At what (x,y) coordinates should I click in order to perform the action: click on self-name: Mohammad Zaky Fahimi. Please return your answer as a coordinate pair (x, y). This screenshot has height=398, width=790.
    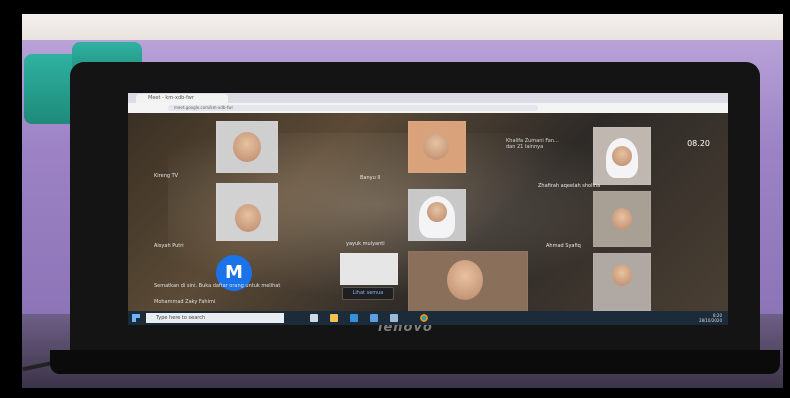
    Looking at the image, I should click on (185, 302).